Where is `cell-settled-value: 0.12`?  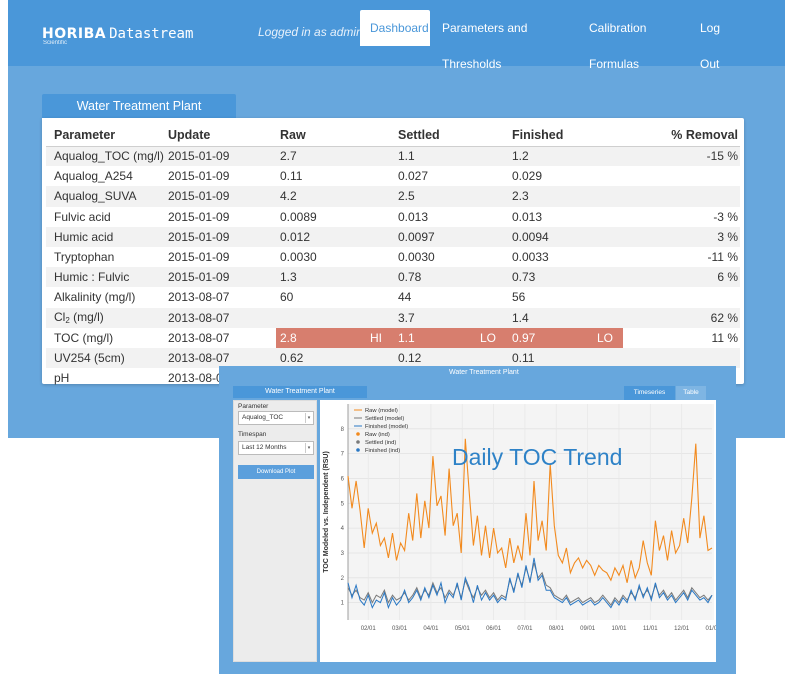 cell-settled-value: 0.12 is located at coordinates (410, 357).